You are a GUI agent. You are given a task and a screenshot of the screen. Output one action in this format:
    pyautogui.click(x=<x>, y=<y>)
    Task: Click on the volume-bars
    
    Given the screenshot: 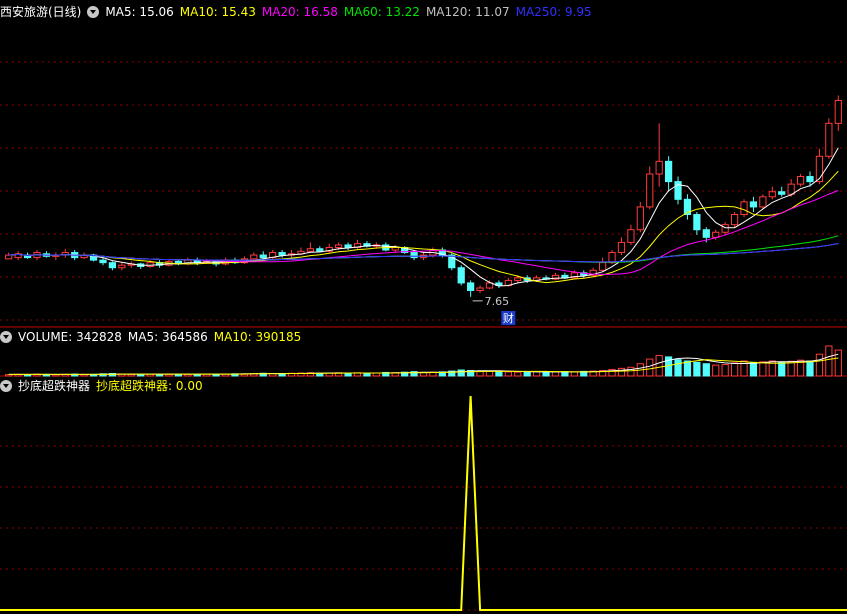 What is the action you would take?
    pyautogui.click(x=423, y=361)
    